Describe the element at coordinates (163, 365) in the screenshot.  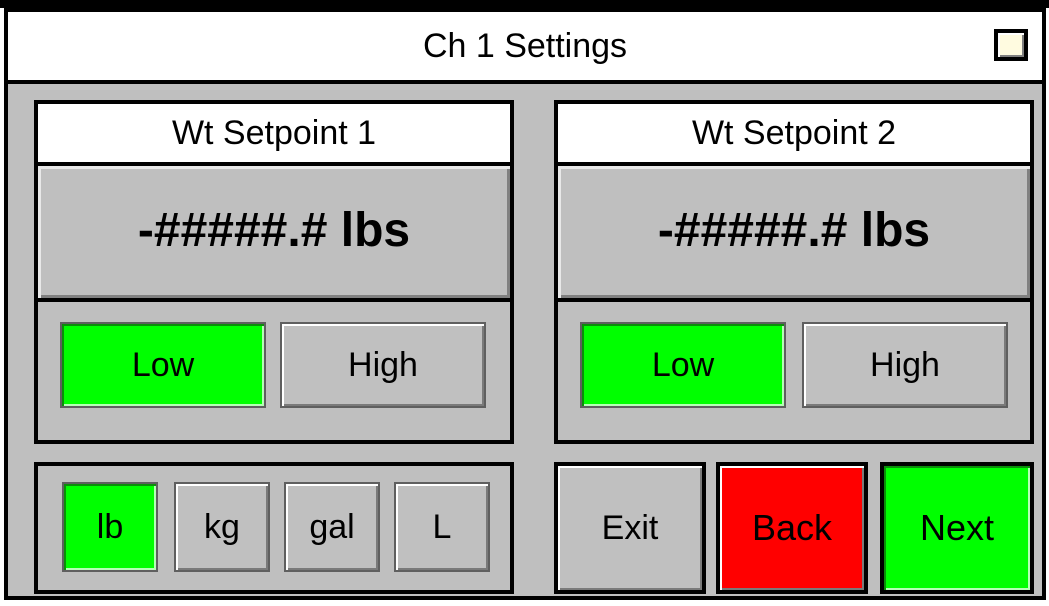
I see `setpoint-1-low-button: Low` at that location.